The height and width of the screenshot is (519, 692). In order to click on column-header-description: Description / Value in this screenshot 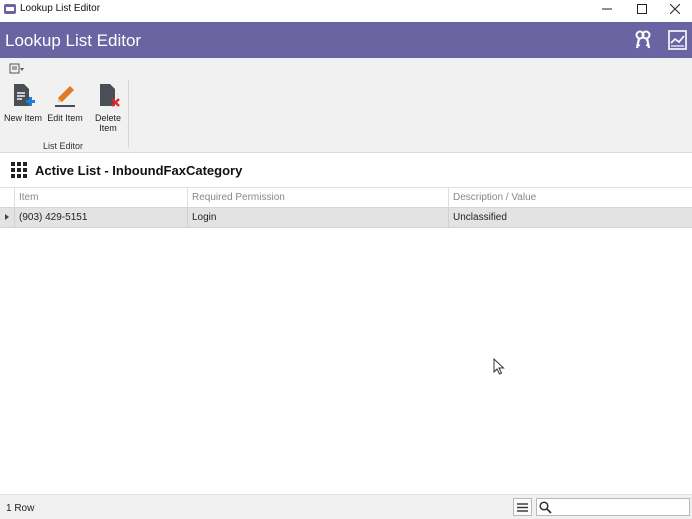, I will do `click(494, 197)`.